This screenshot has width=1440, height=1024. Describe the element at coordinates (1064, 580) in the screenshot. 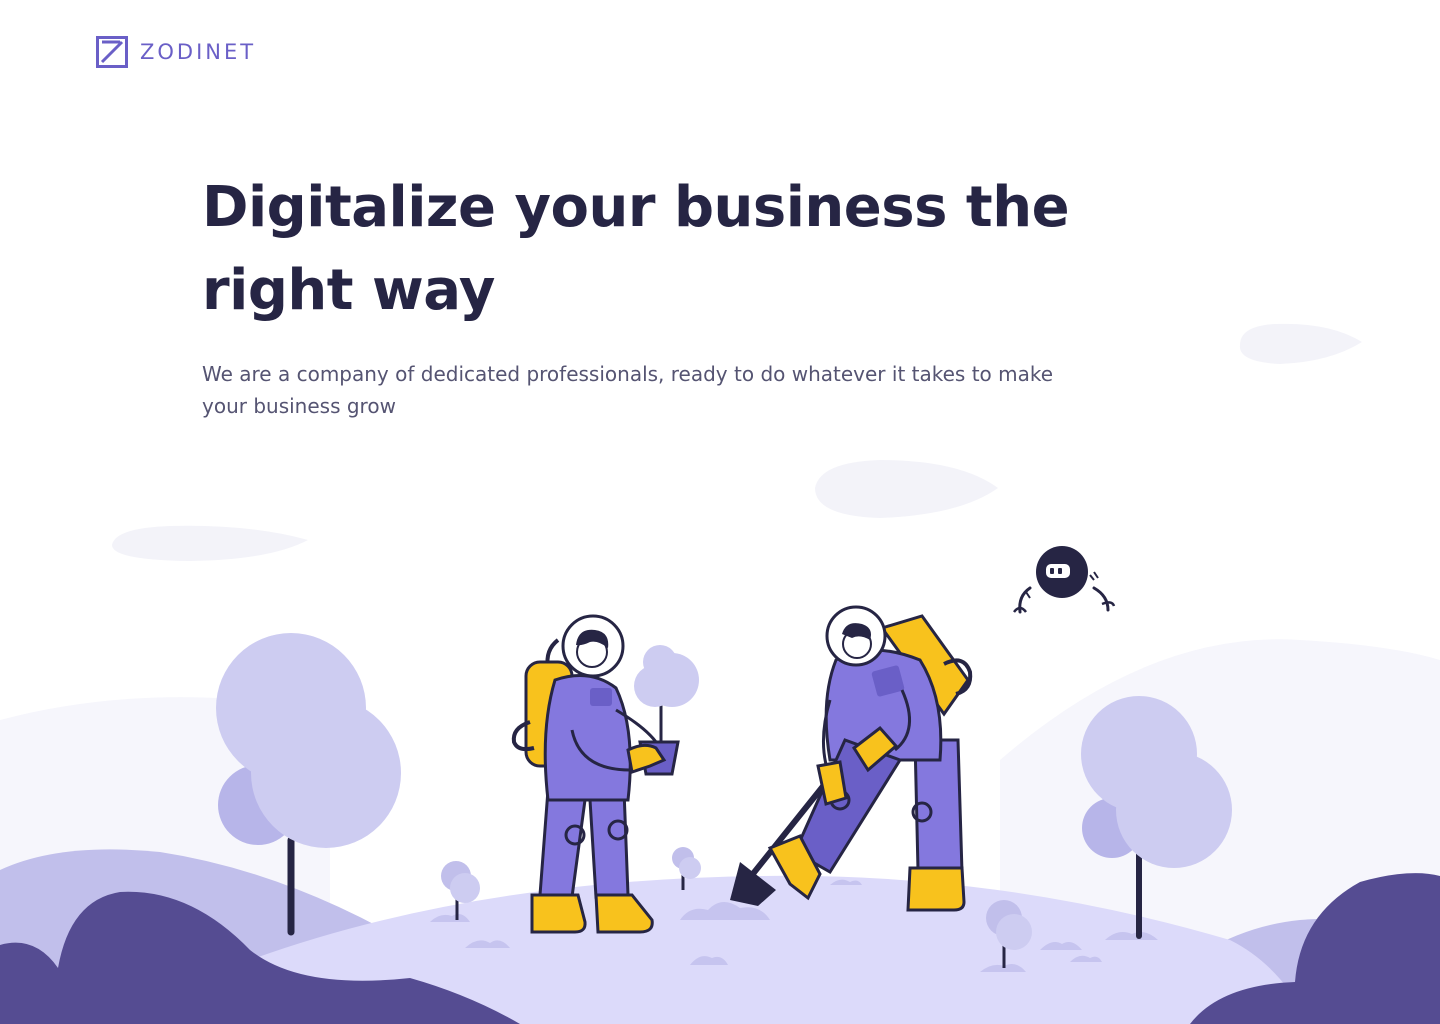

I see `flying-robot-icon` at that location.